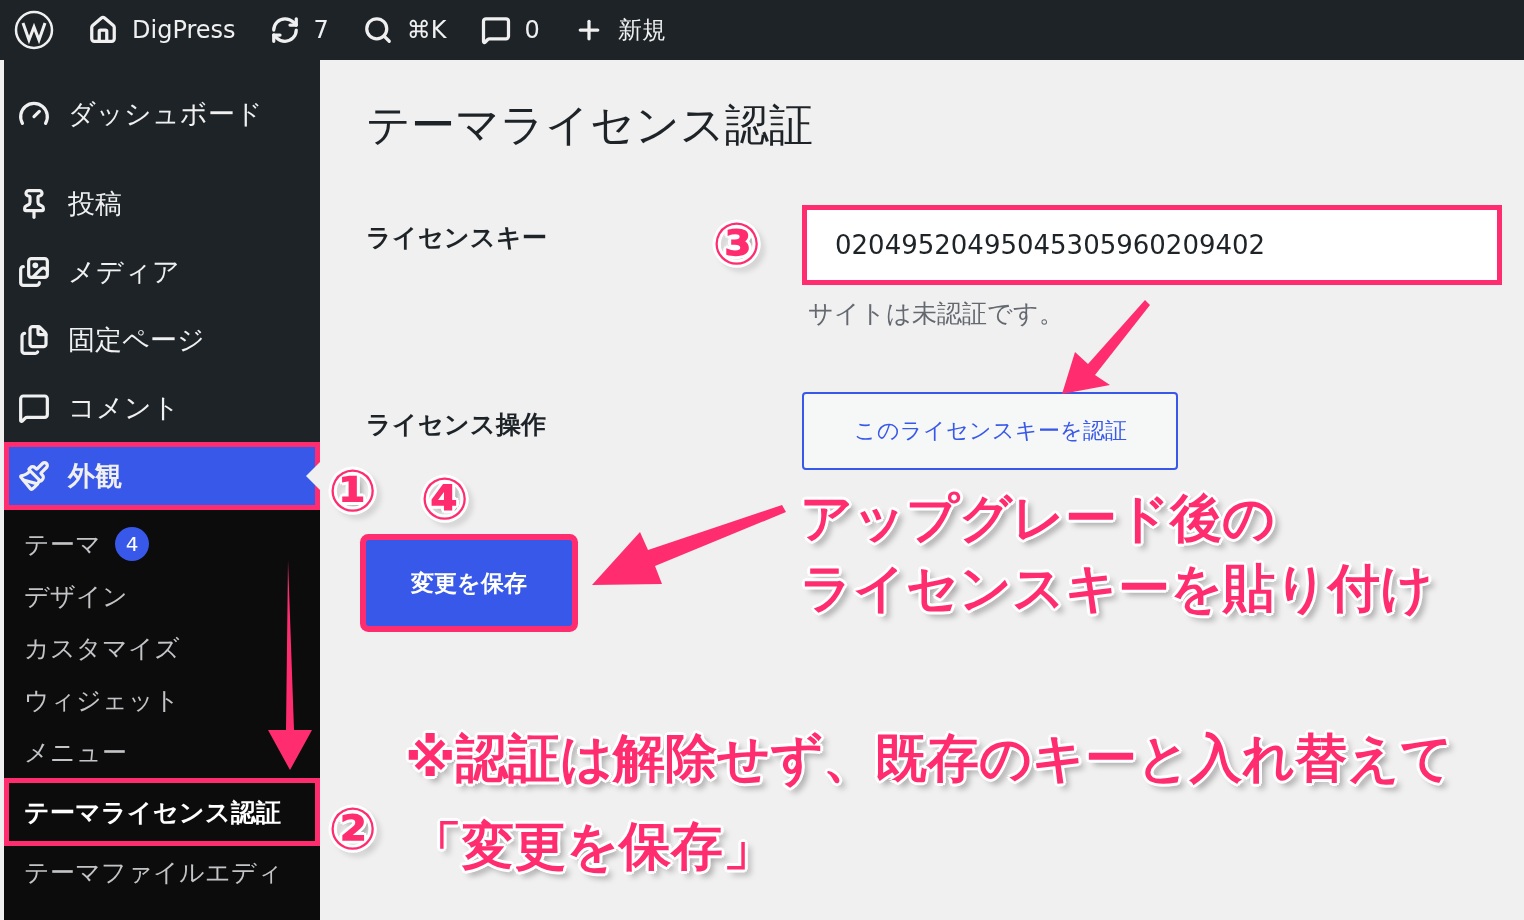 This screenshot has width=1524, height=920. Describe the element at coordinates (162, 114) in the screenshot. I see `sidebar-menu-item: ダッシュボード` at that location.